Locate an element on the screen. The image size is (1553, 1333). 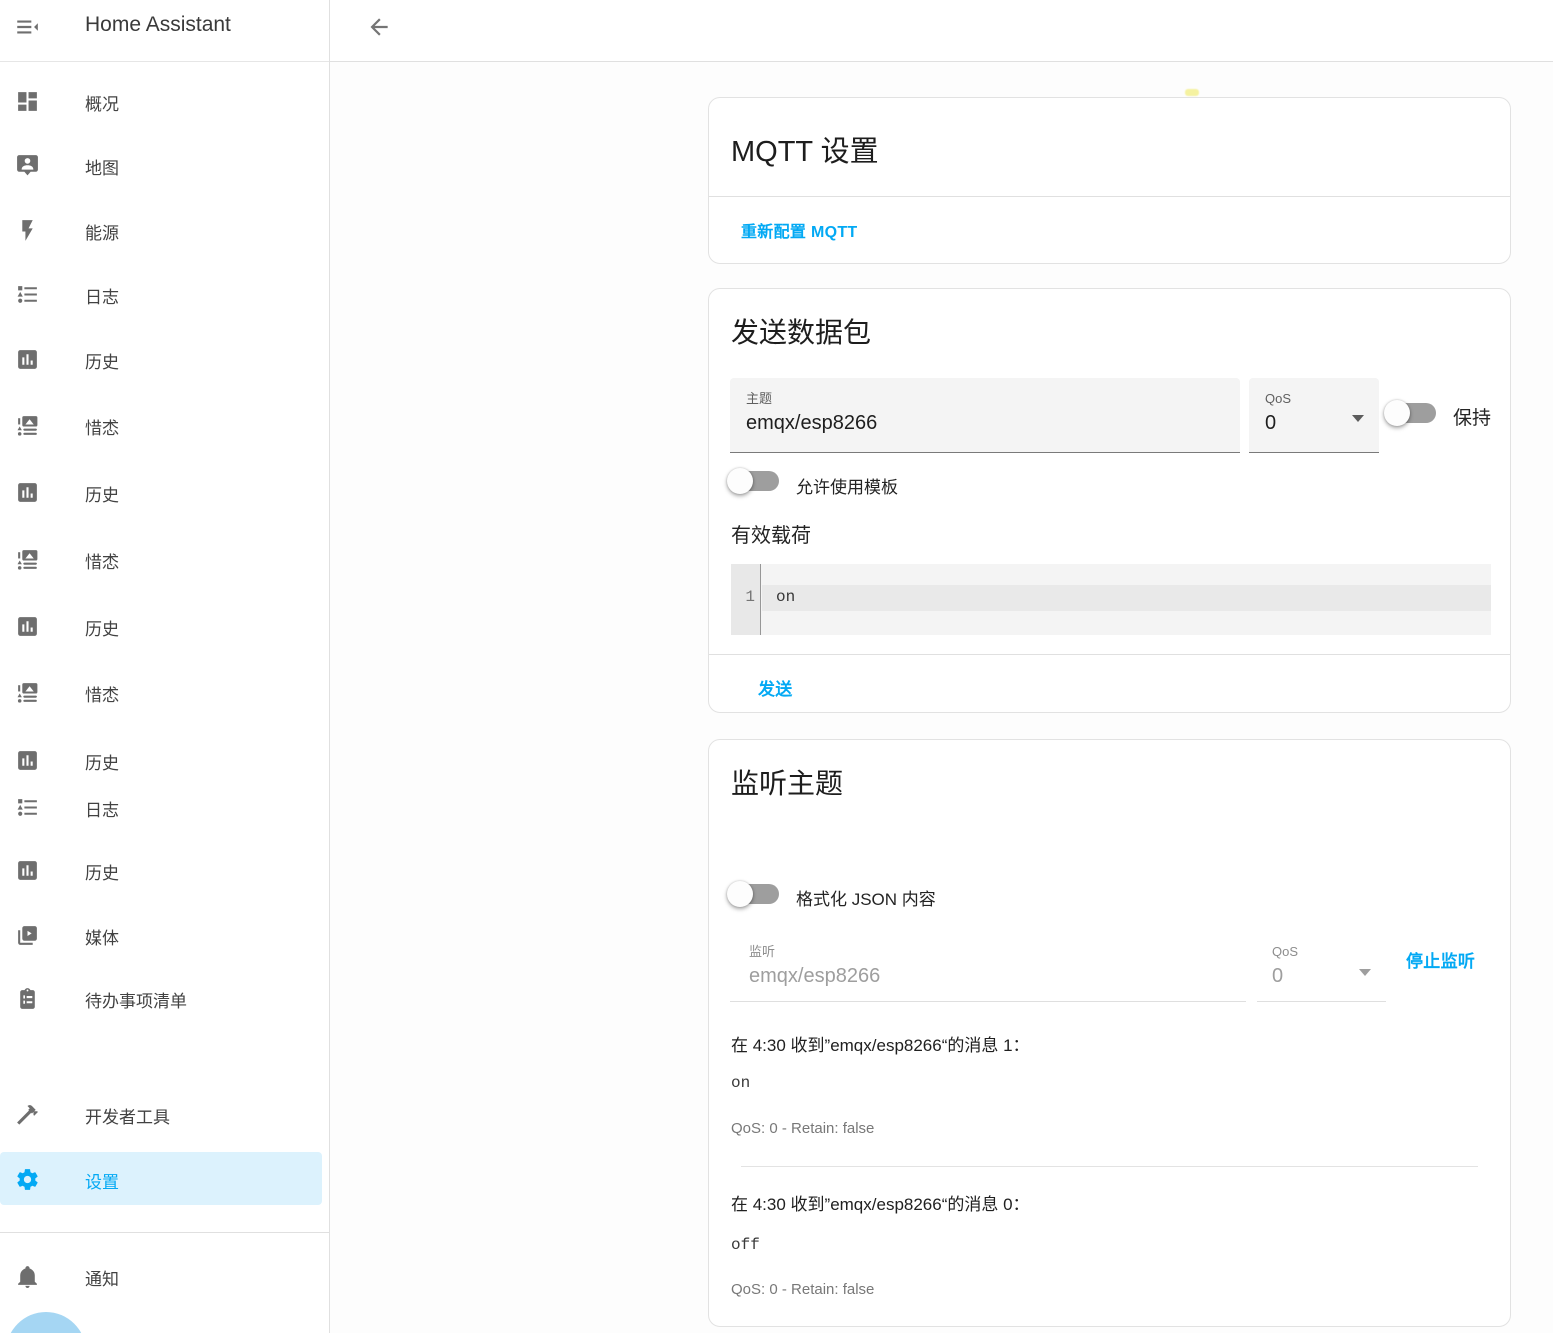
app-title: Home Assistant is located at coordinates (158, 24).